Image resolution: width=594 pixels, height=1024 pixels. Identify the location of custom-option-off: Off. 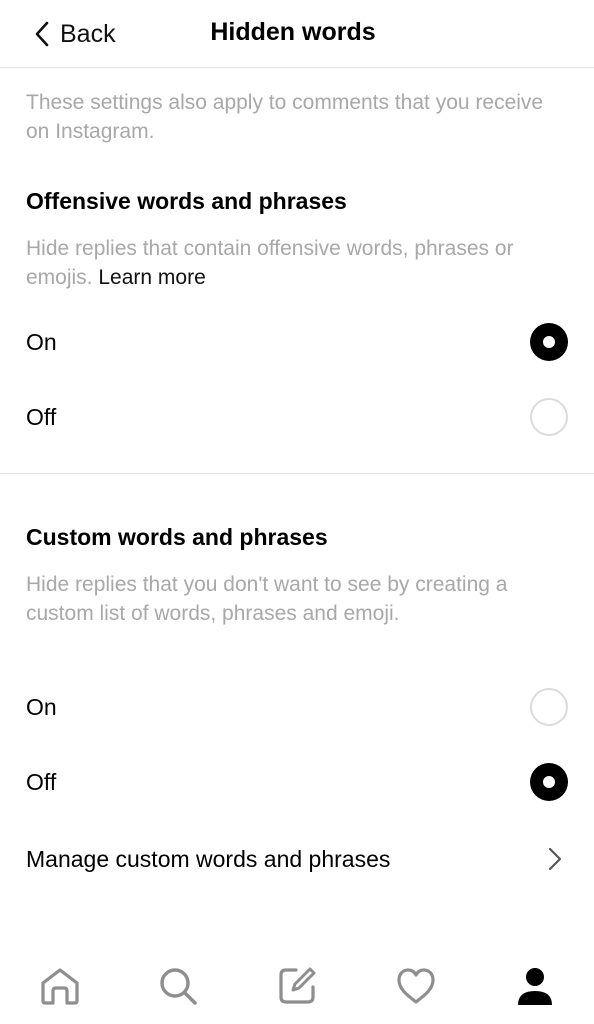
(297, 782).